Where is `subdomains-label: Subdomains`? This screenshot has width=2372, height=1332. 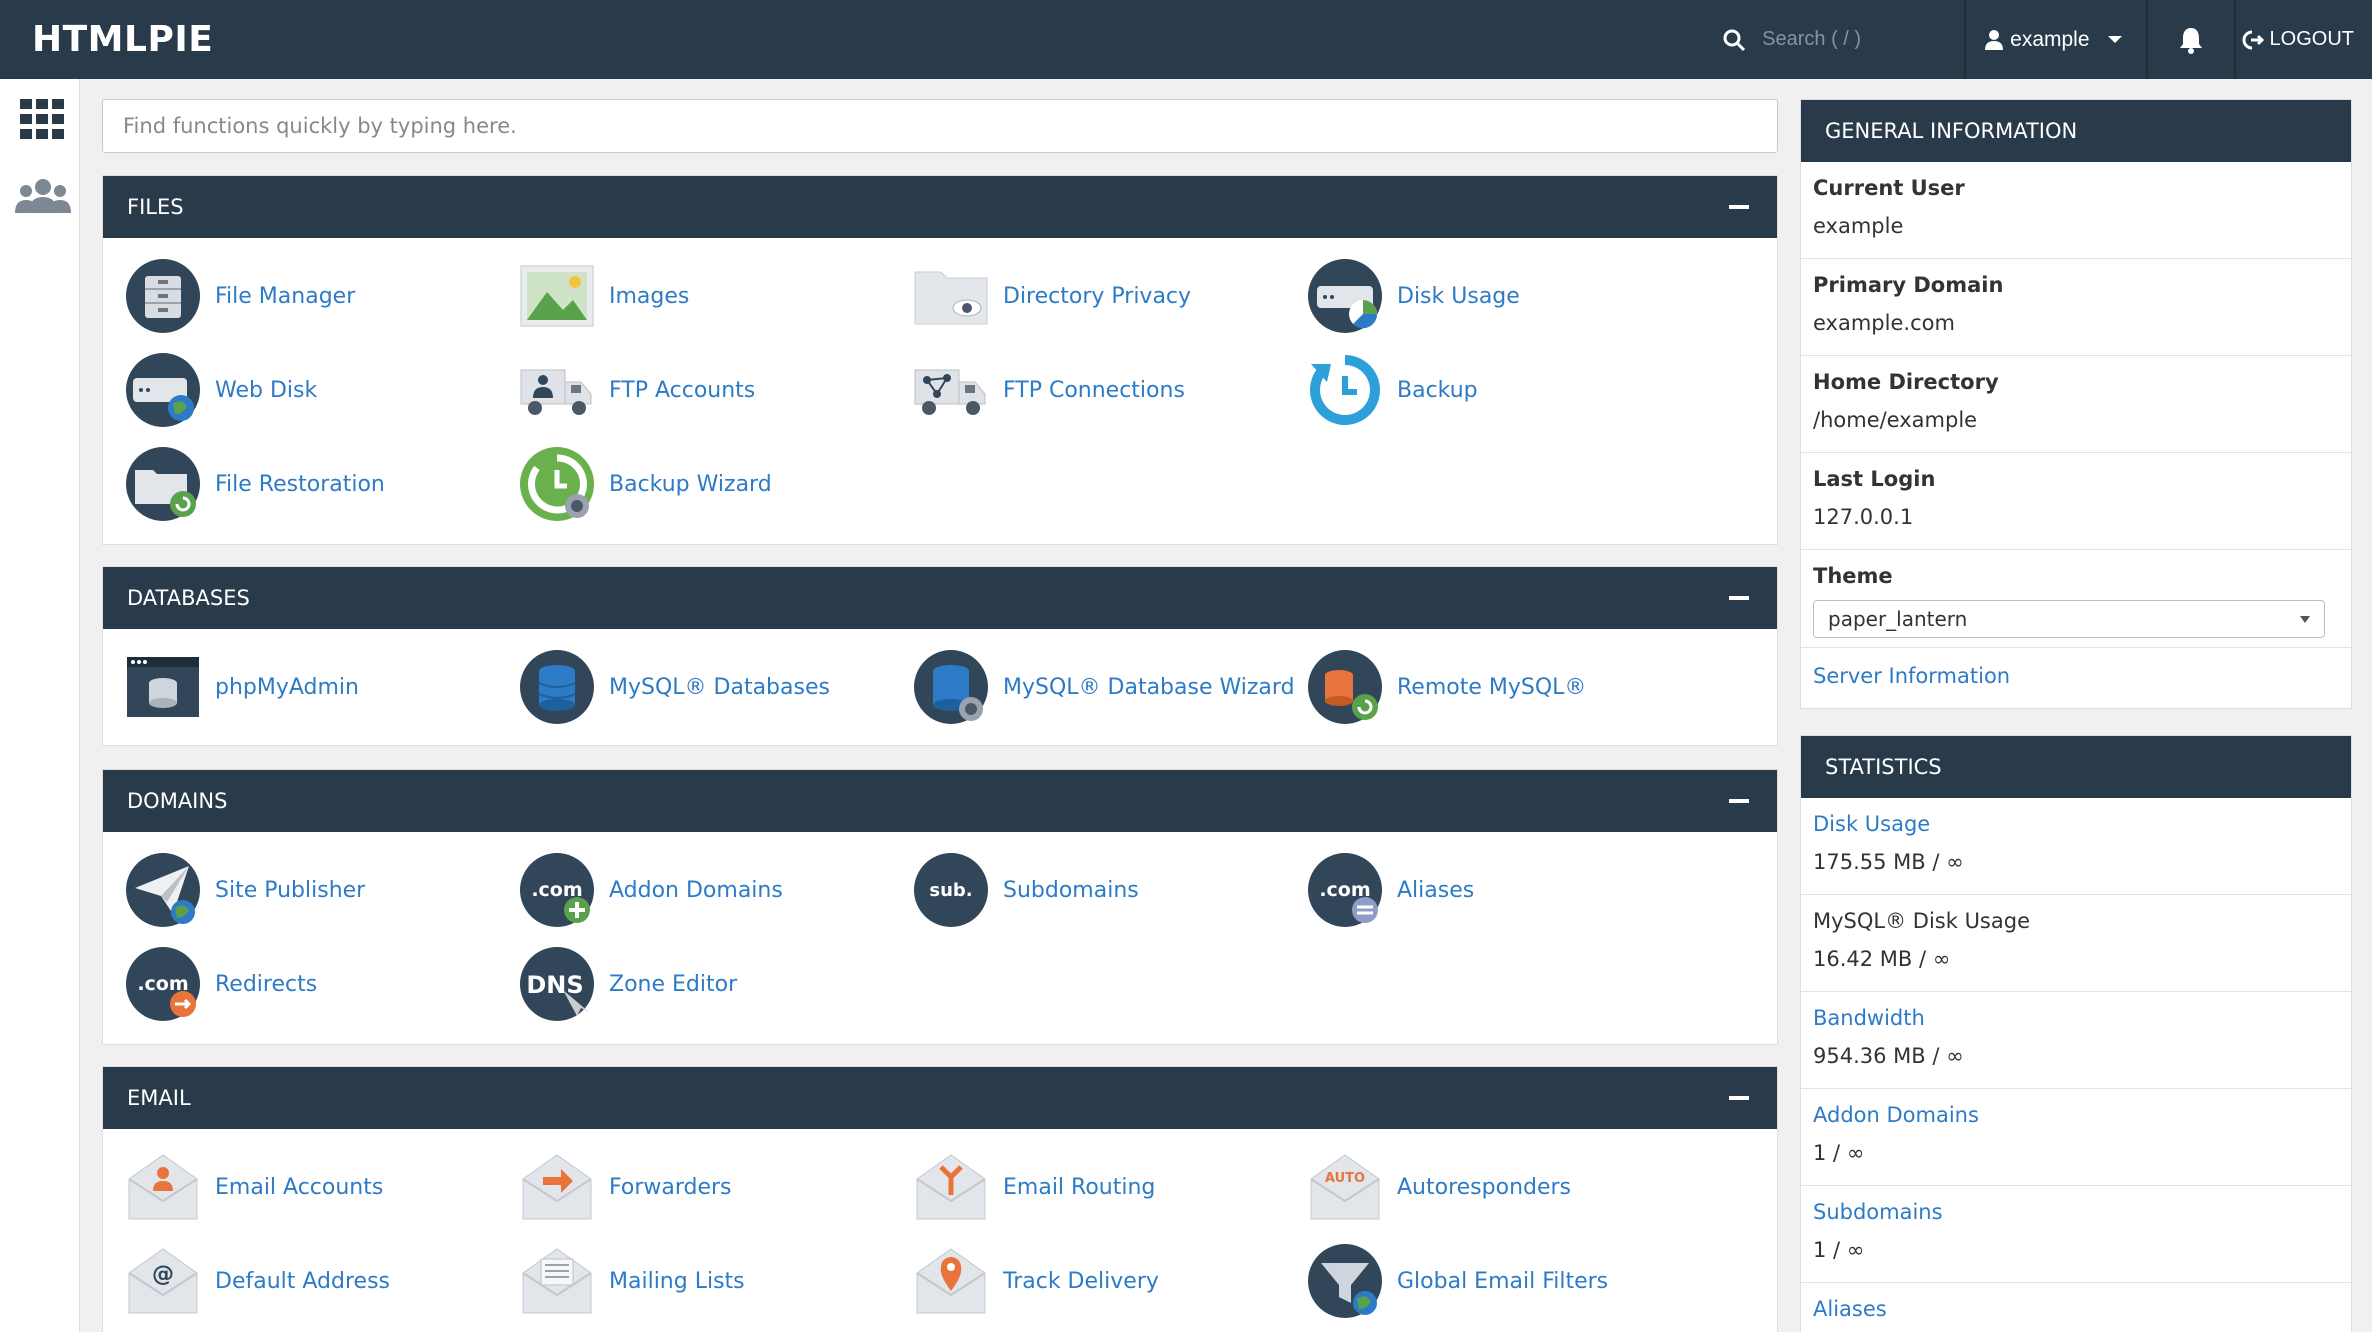 subdomains-label: Subdomains is located at coordinates (1071, 890).